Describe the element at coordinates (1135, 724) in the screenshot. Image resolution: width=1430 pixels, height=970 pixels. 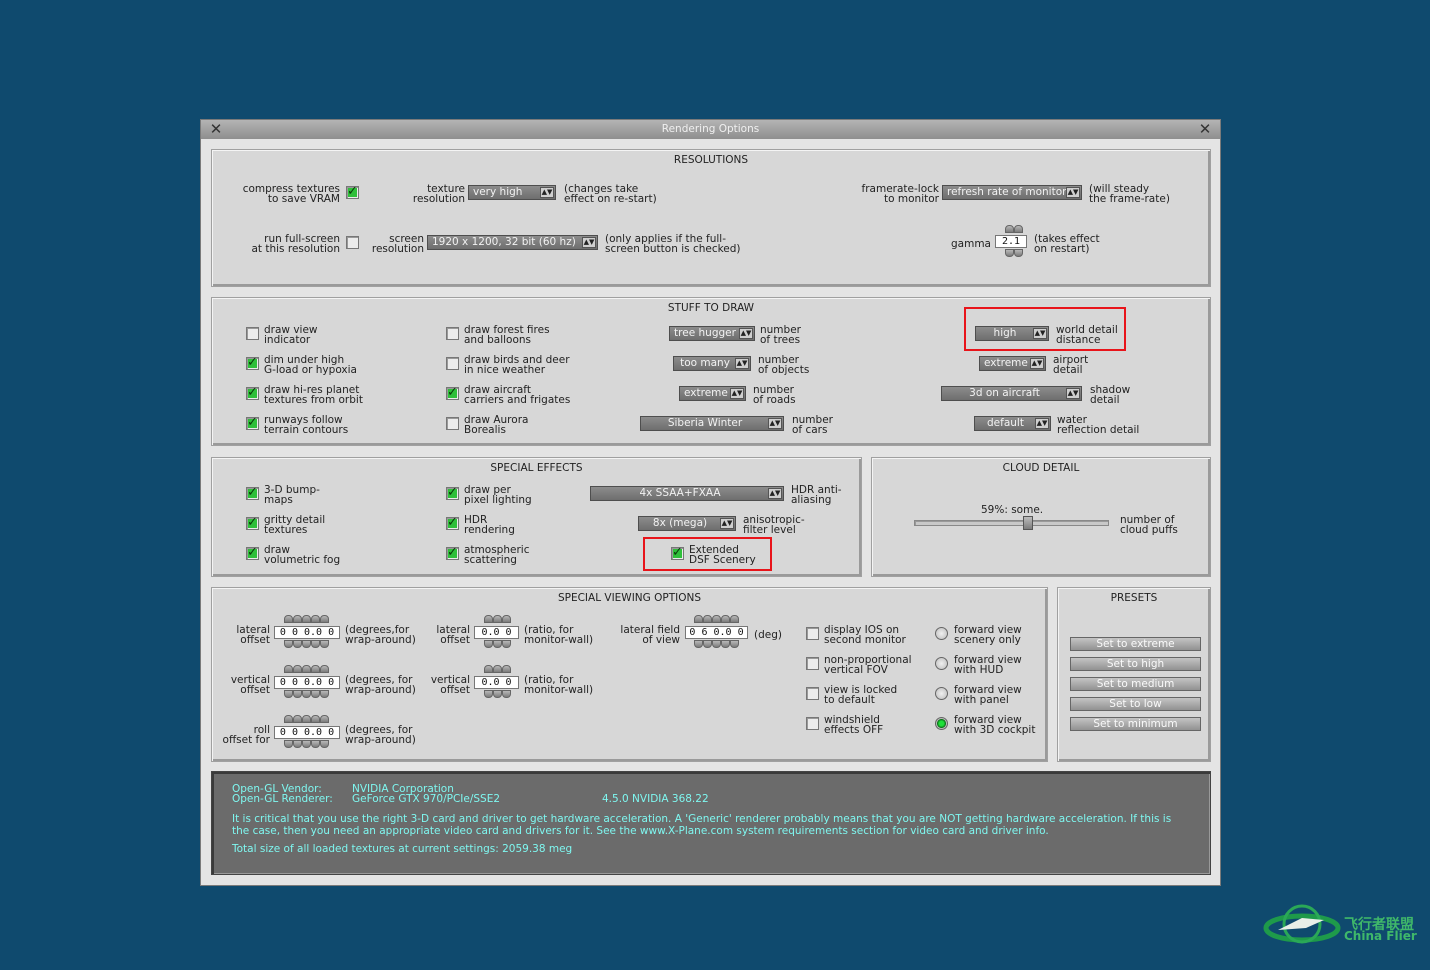
I see `set-minimum-button: Set to minimum` at that location.